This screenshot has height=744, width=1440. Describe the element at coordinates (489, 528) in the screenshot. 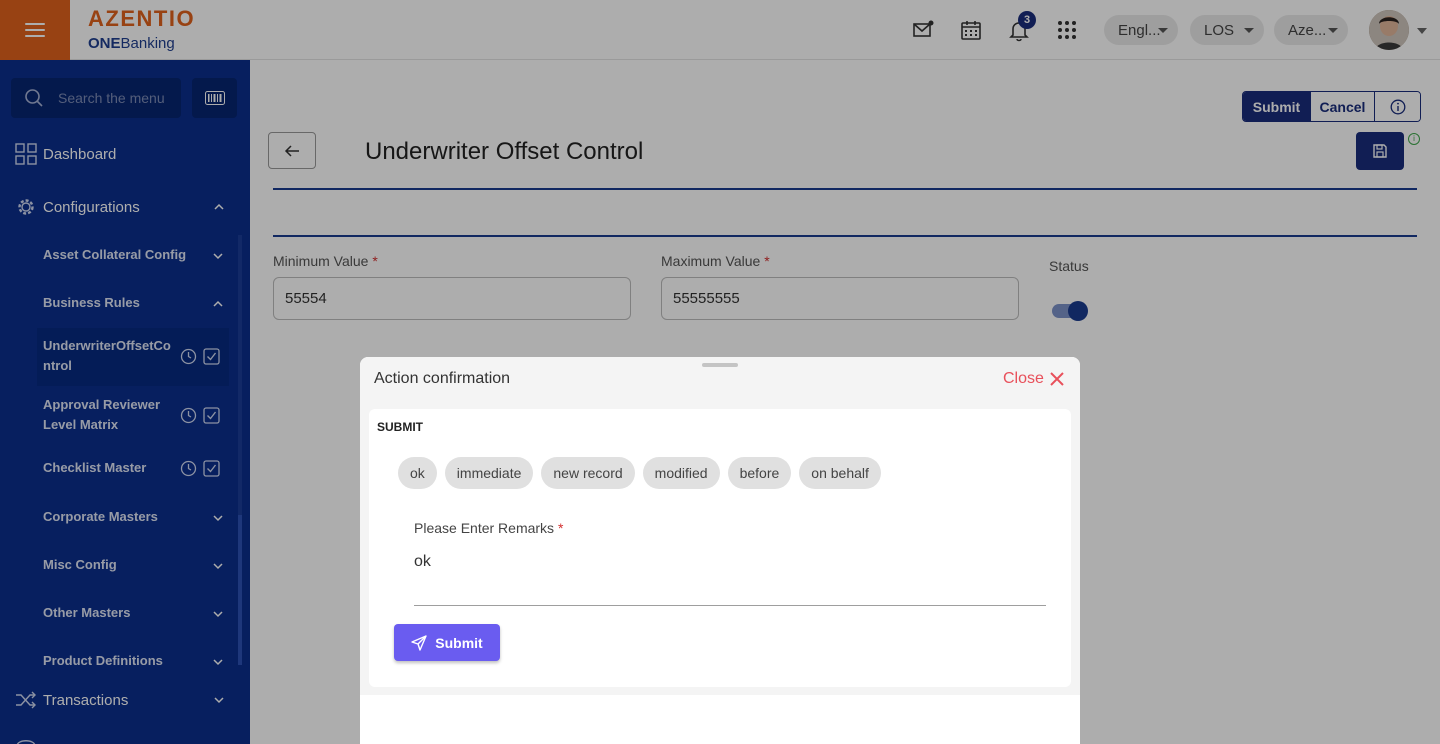

I see `remarks-label: Please Enter Remarks *` at that location.